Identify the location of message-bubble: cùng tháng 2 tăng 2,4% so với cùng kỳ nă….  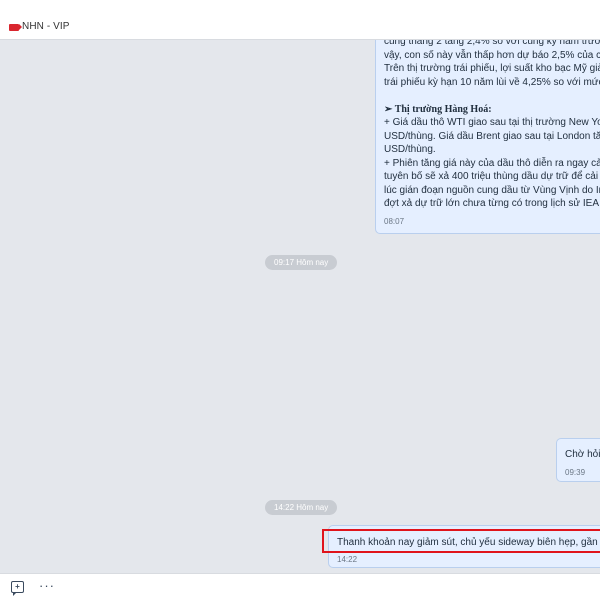
(487, 137).